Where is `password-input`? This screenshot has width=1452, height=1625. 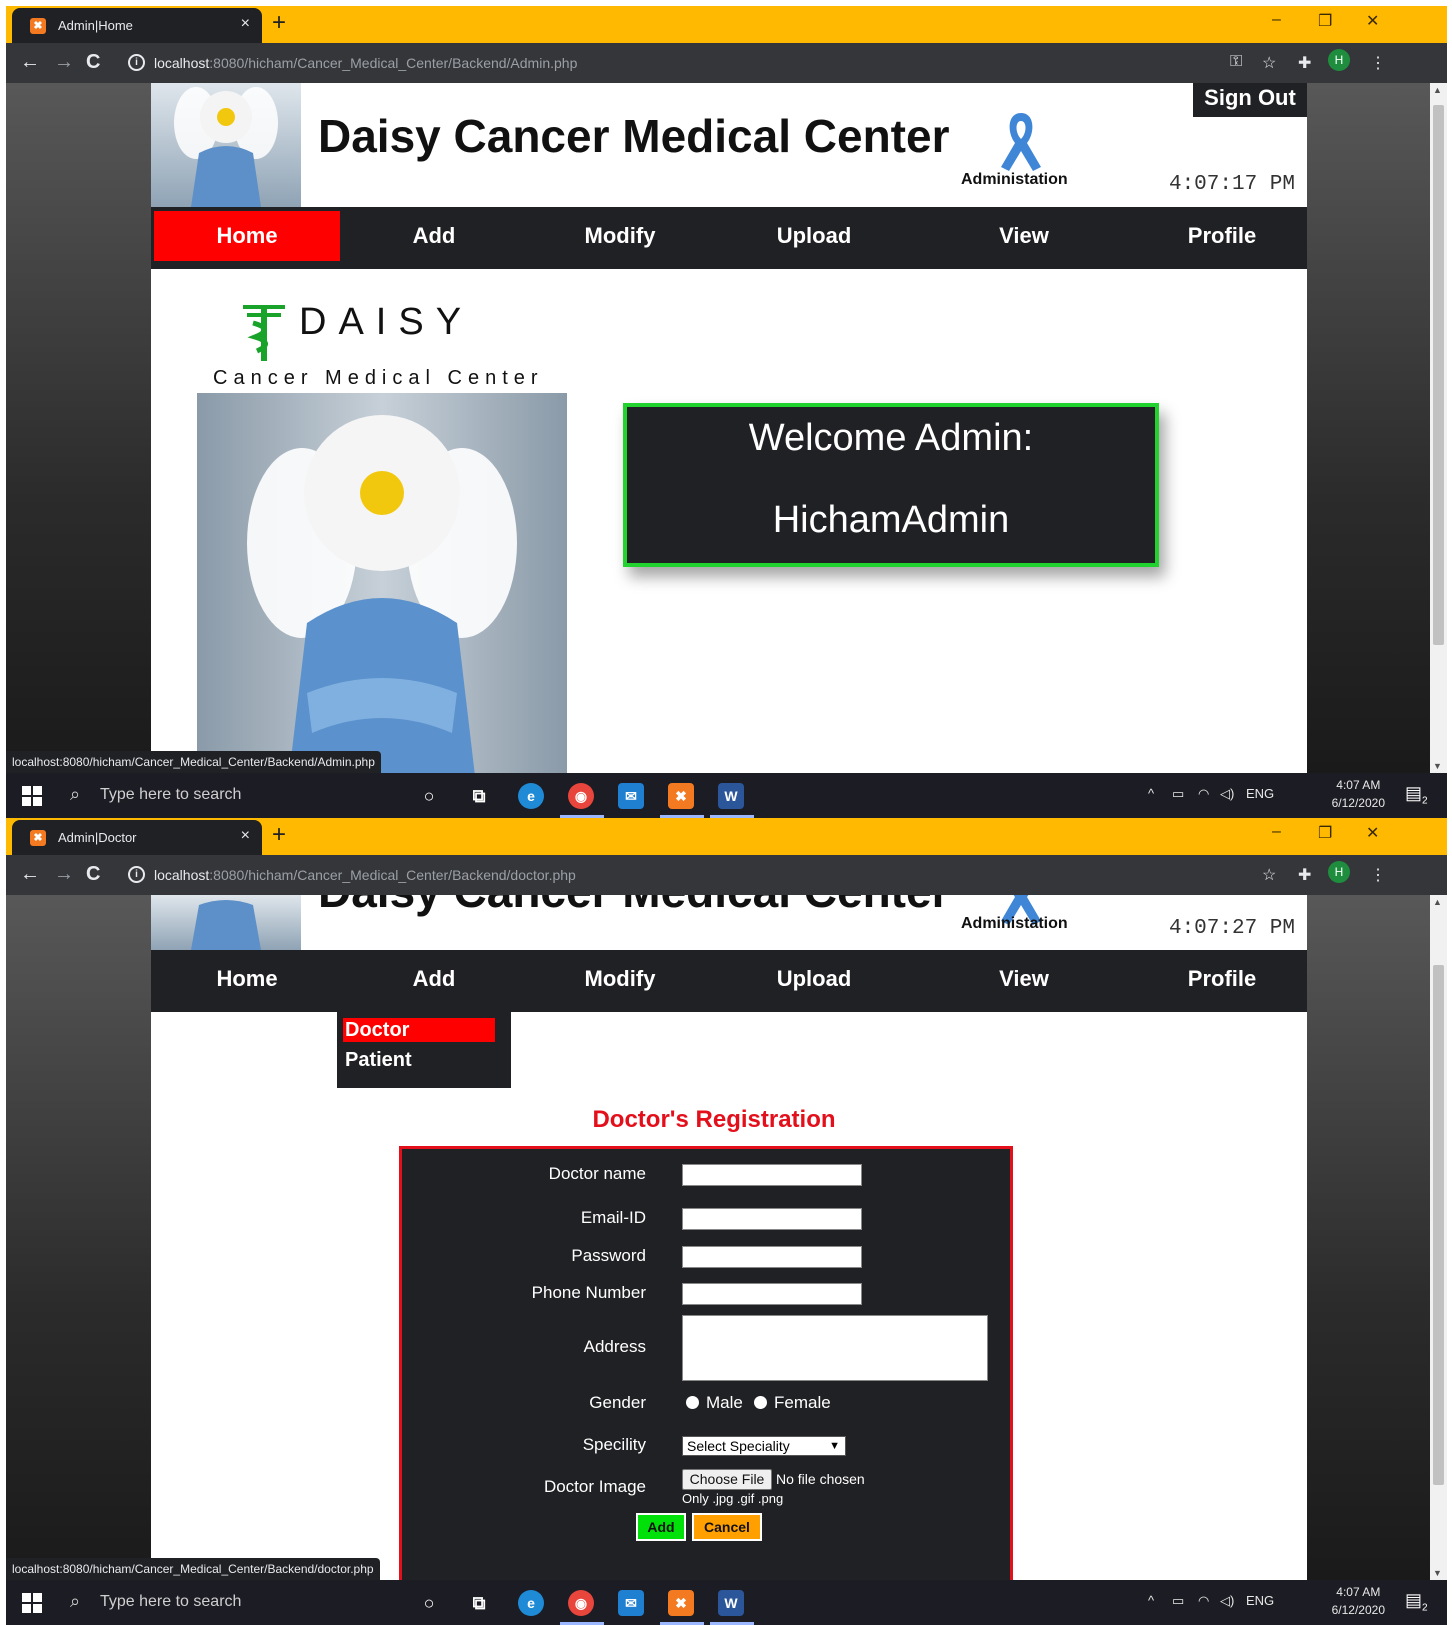 password-input is located at coordinates (772, 1257).